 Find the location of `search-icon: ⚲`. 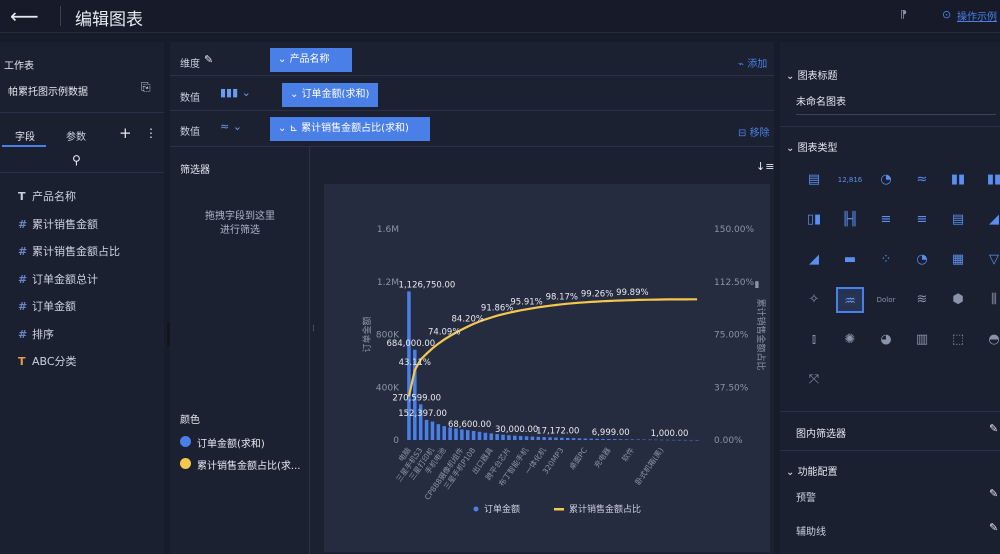

search-icon: ⚲ is located at coordinates (76, 160).